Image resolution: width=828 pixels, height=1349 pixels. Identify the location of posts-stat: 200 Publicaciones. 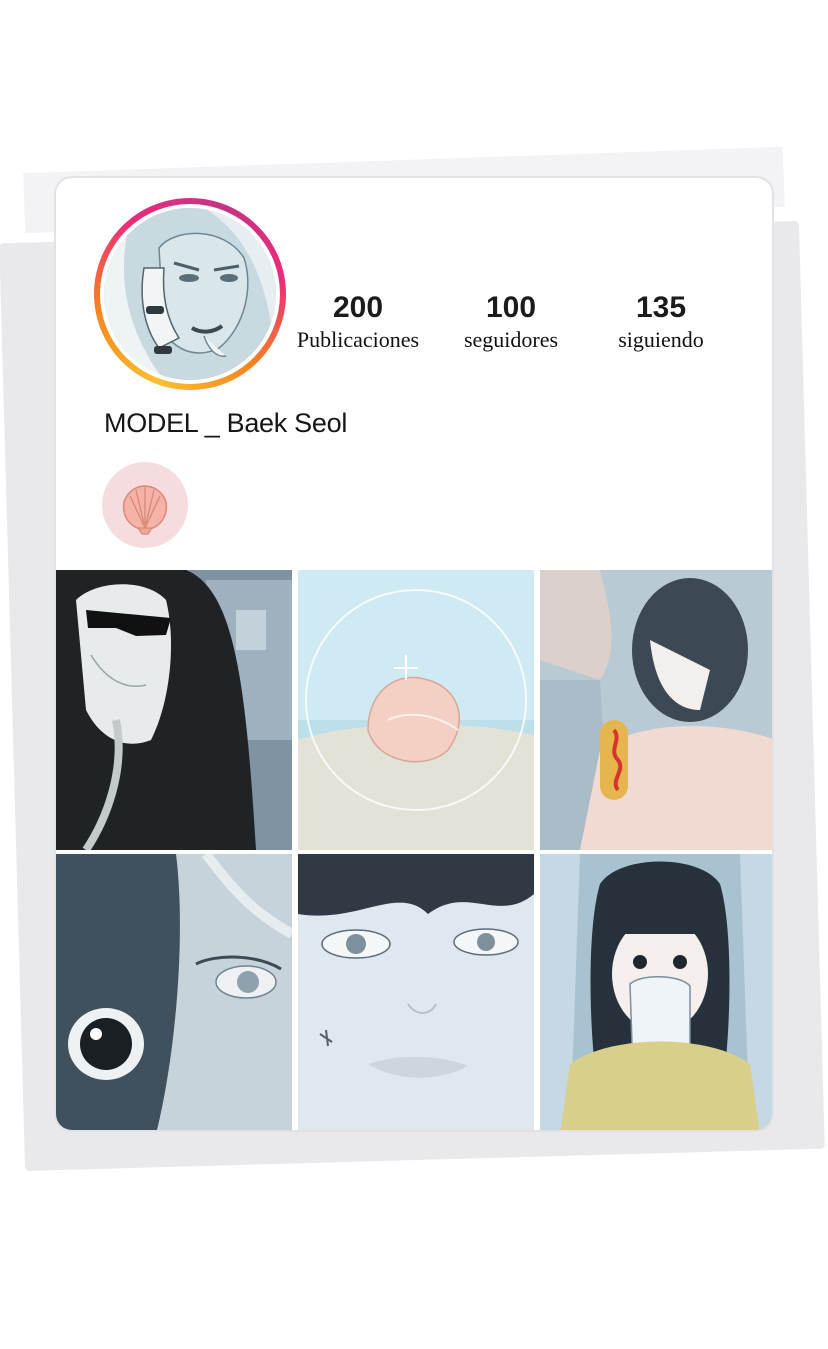
(358, 322).